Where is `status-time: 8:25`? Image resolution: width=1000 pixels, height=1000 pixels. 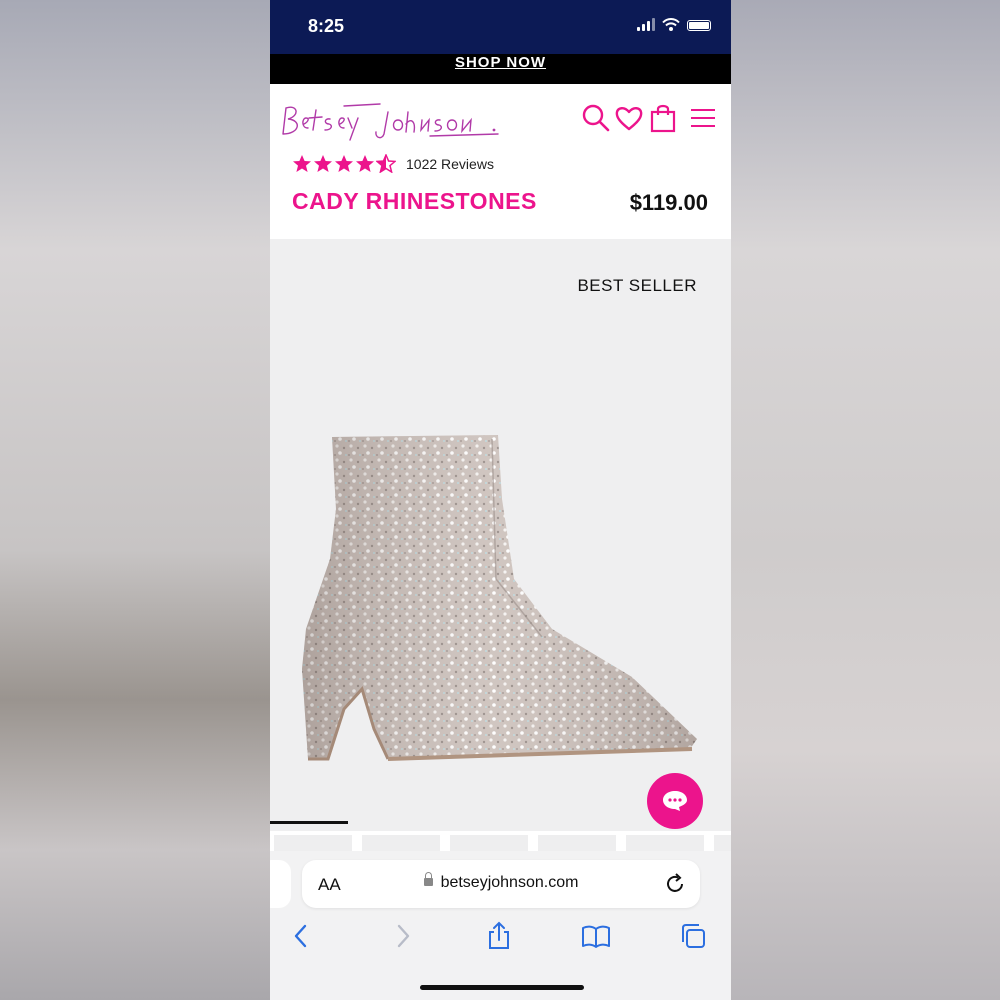
status-time: 8:25 is located at coordinates (326, 26).